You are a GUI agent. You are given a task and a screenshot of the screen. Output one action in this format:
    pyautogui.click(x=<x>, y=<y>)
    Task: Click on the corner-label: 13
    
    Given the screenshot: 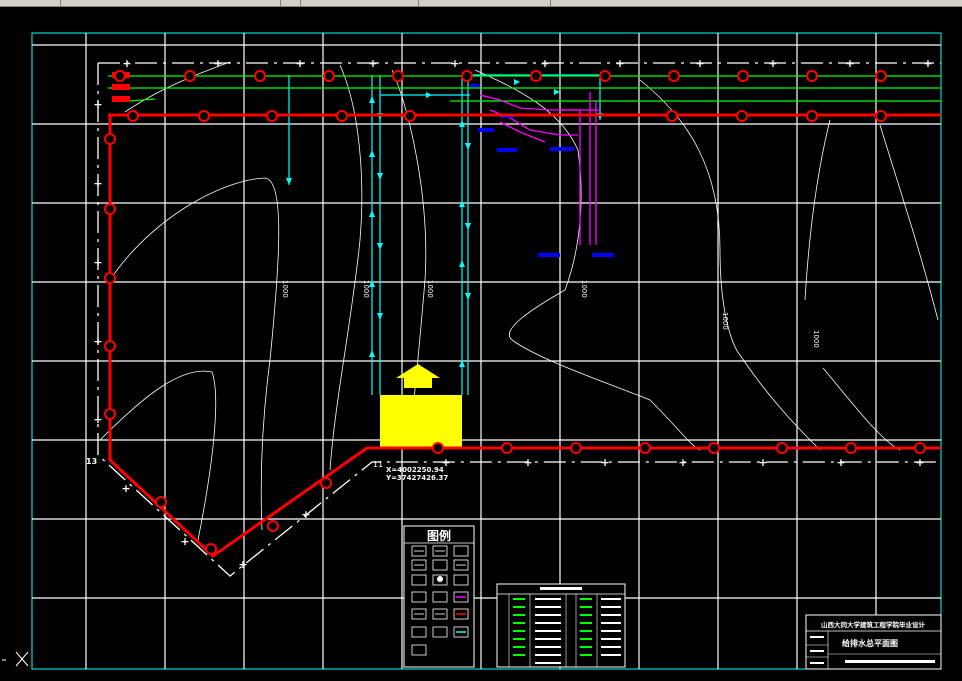 What is the action you would take?
    pyautogui.click(x=91, y=461)
    